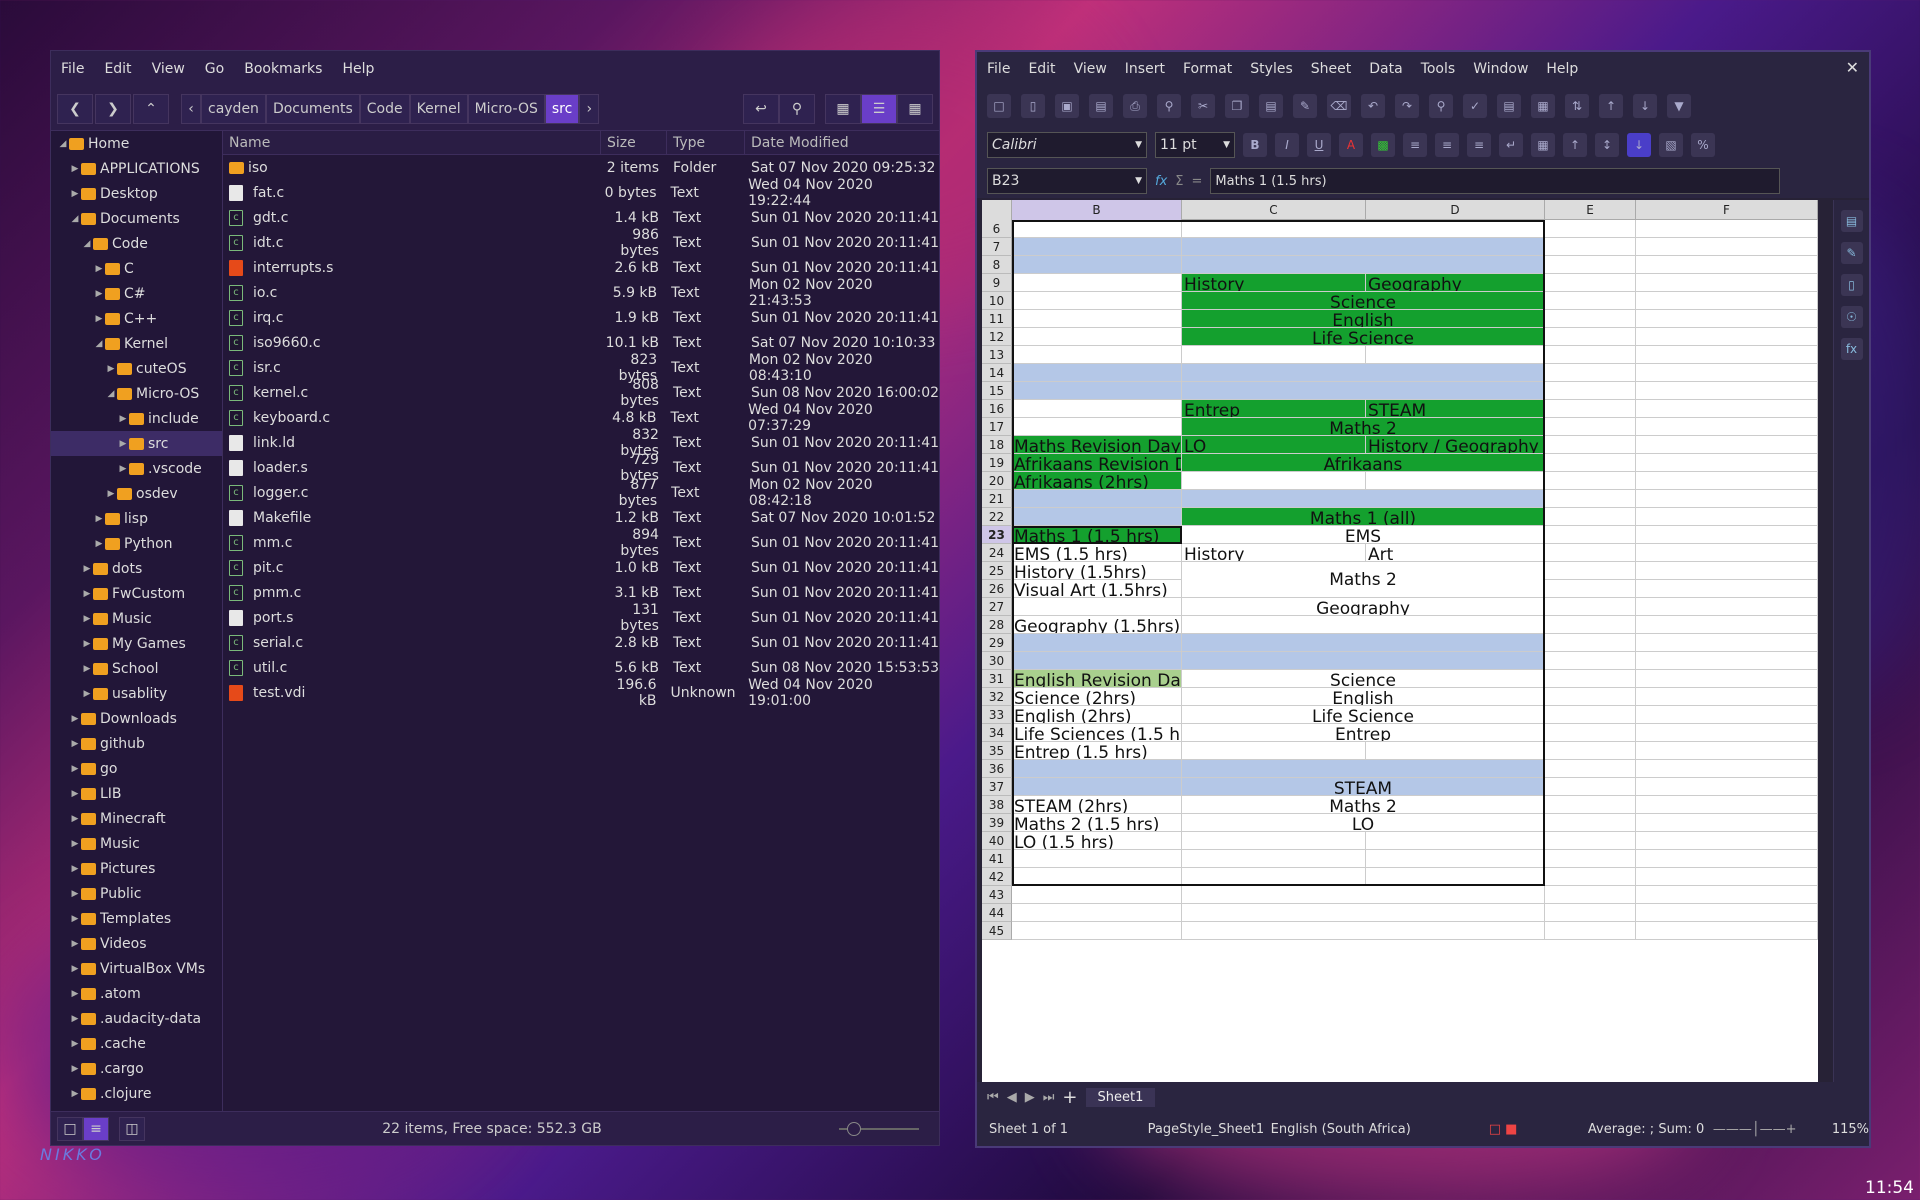 The image size is (1920, 1200). What do you see at coordinates (997, 715) in the screenshot?
I see `row-header: 33` at bounding box center [997, 715].